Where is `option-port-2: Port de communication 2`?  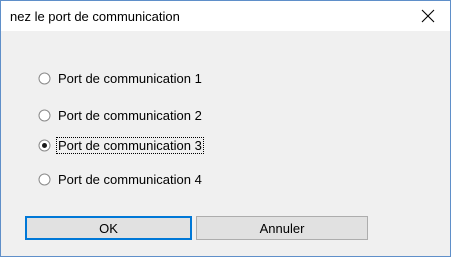
option-port-2: Port de communication 2 is located at coordinates (120, 115).